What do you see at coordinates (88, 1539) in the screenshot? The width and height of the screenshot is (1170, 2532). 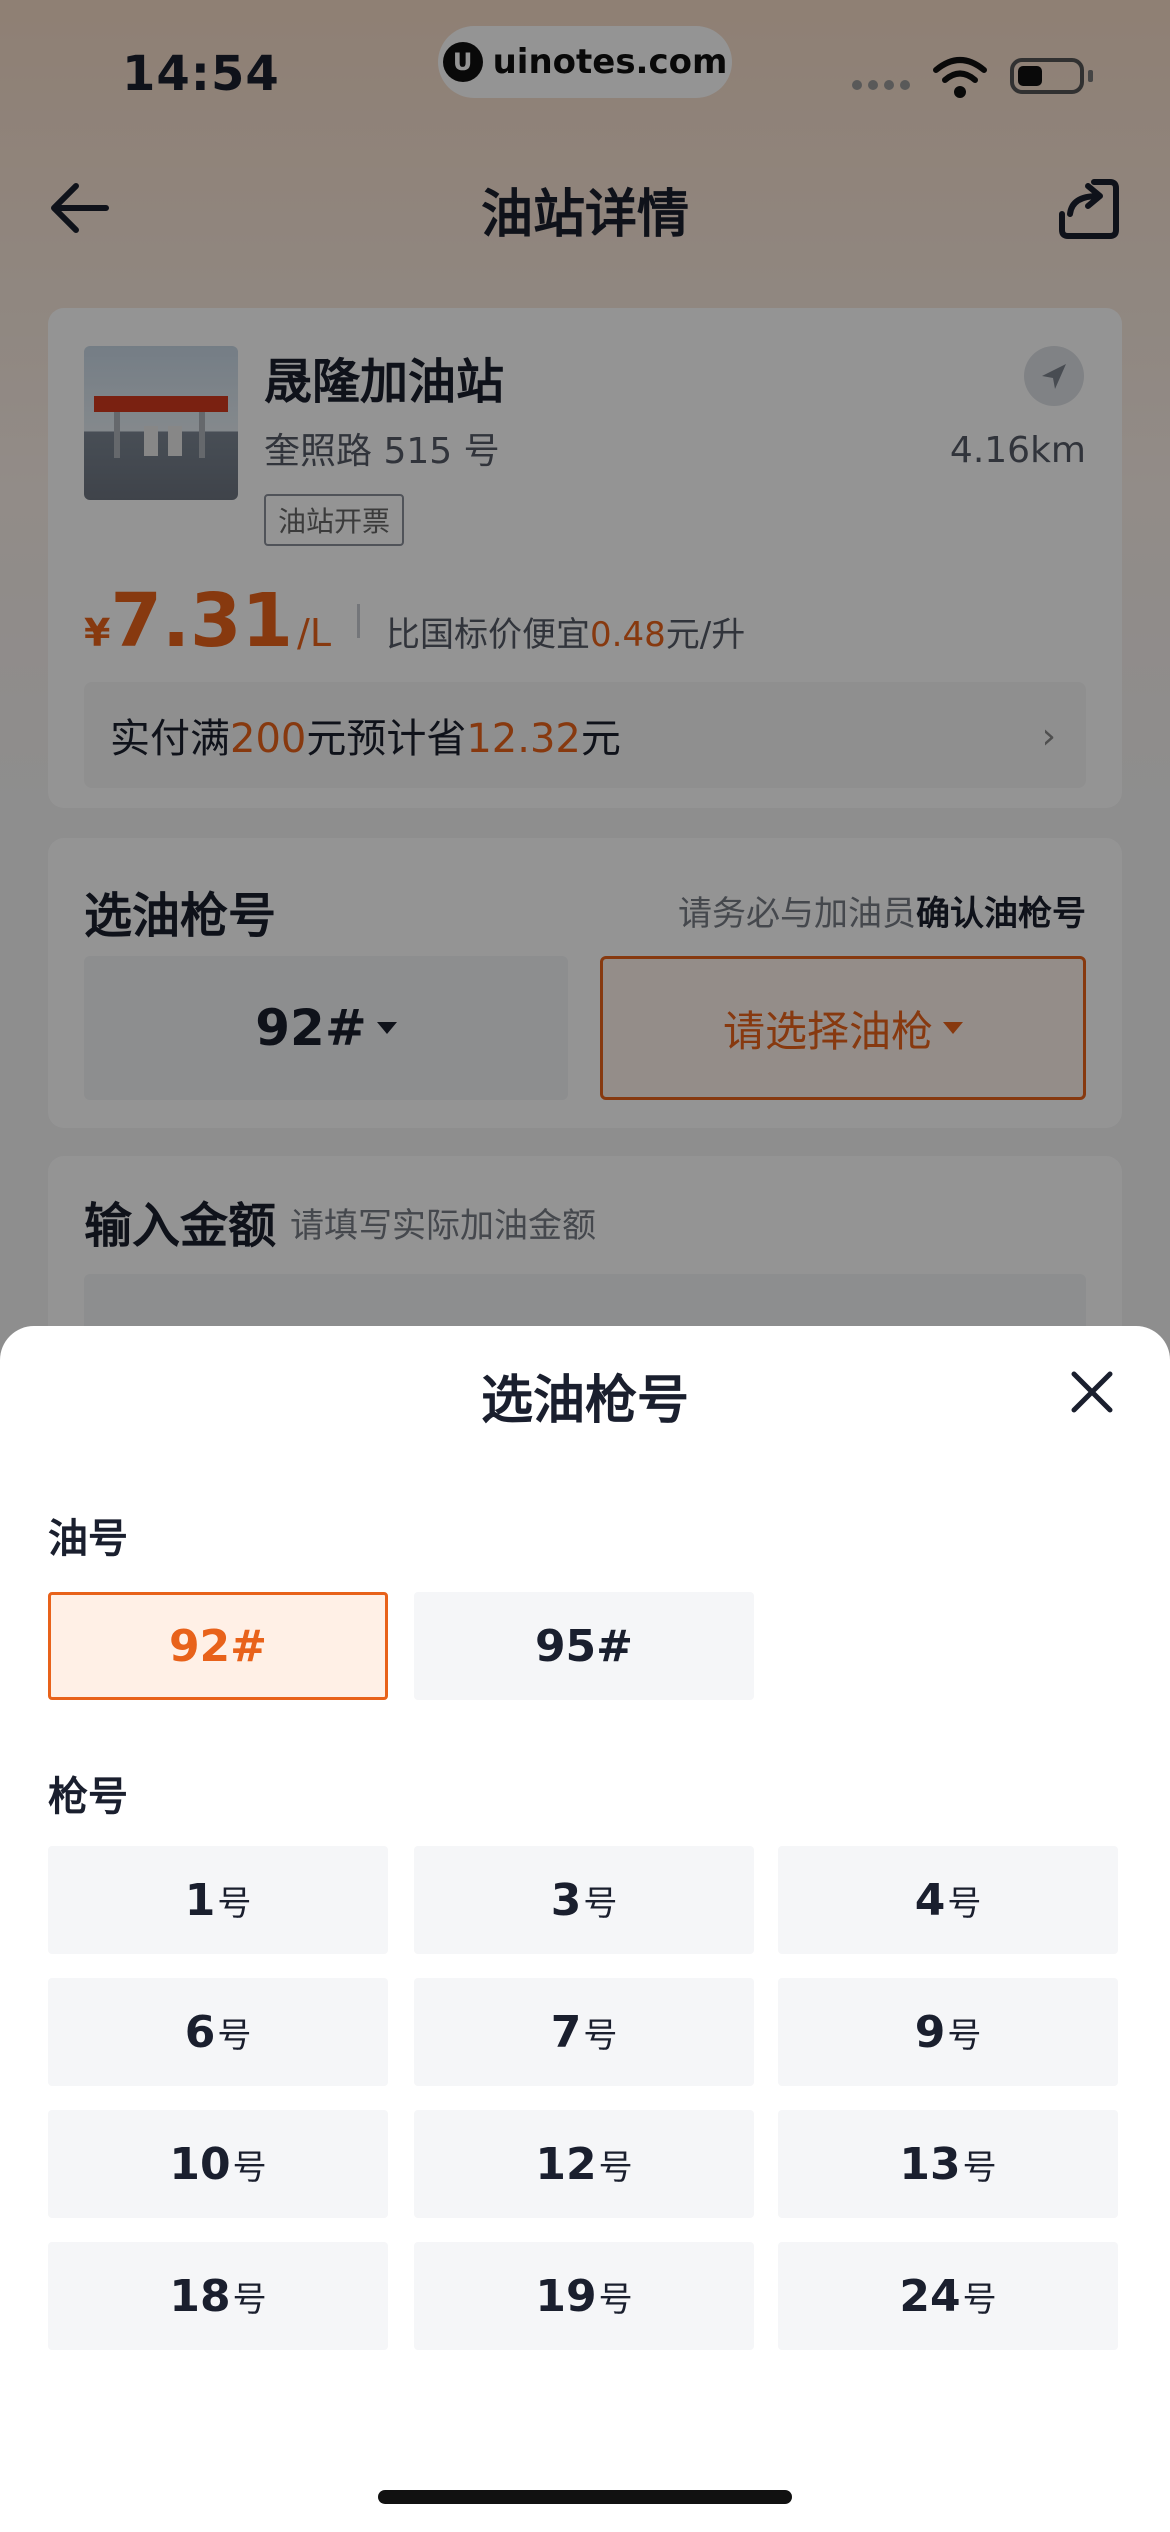 I see `oil-group-label: 油号` at bounding box center [88, 1539].